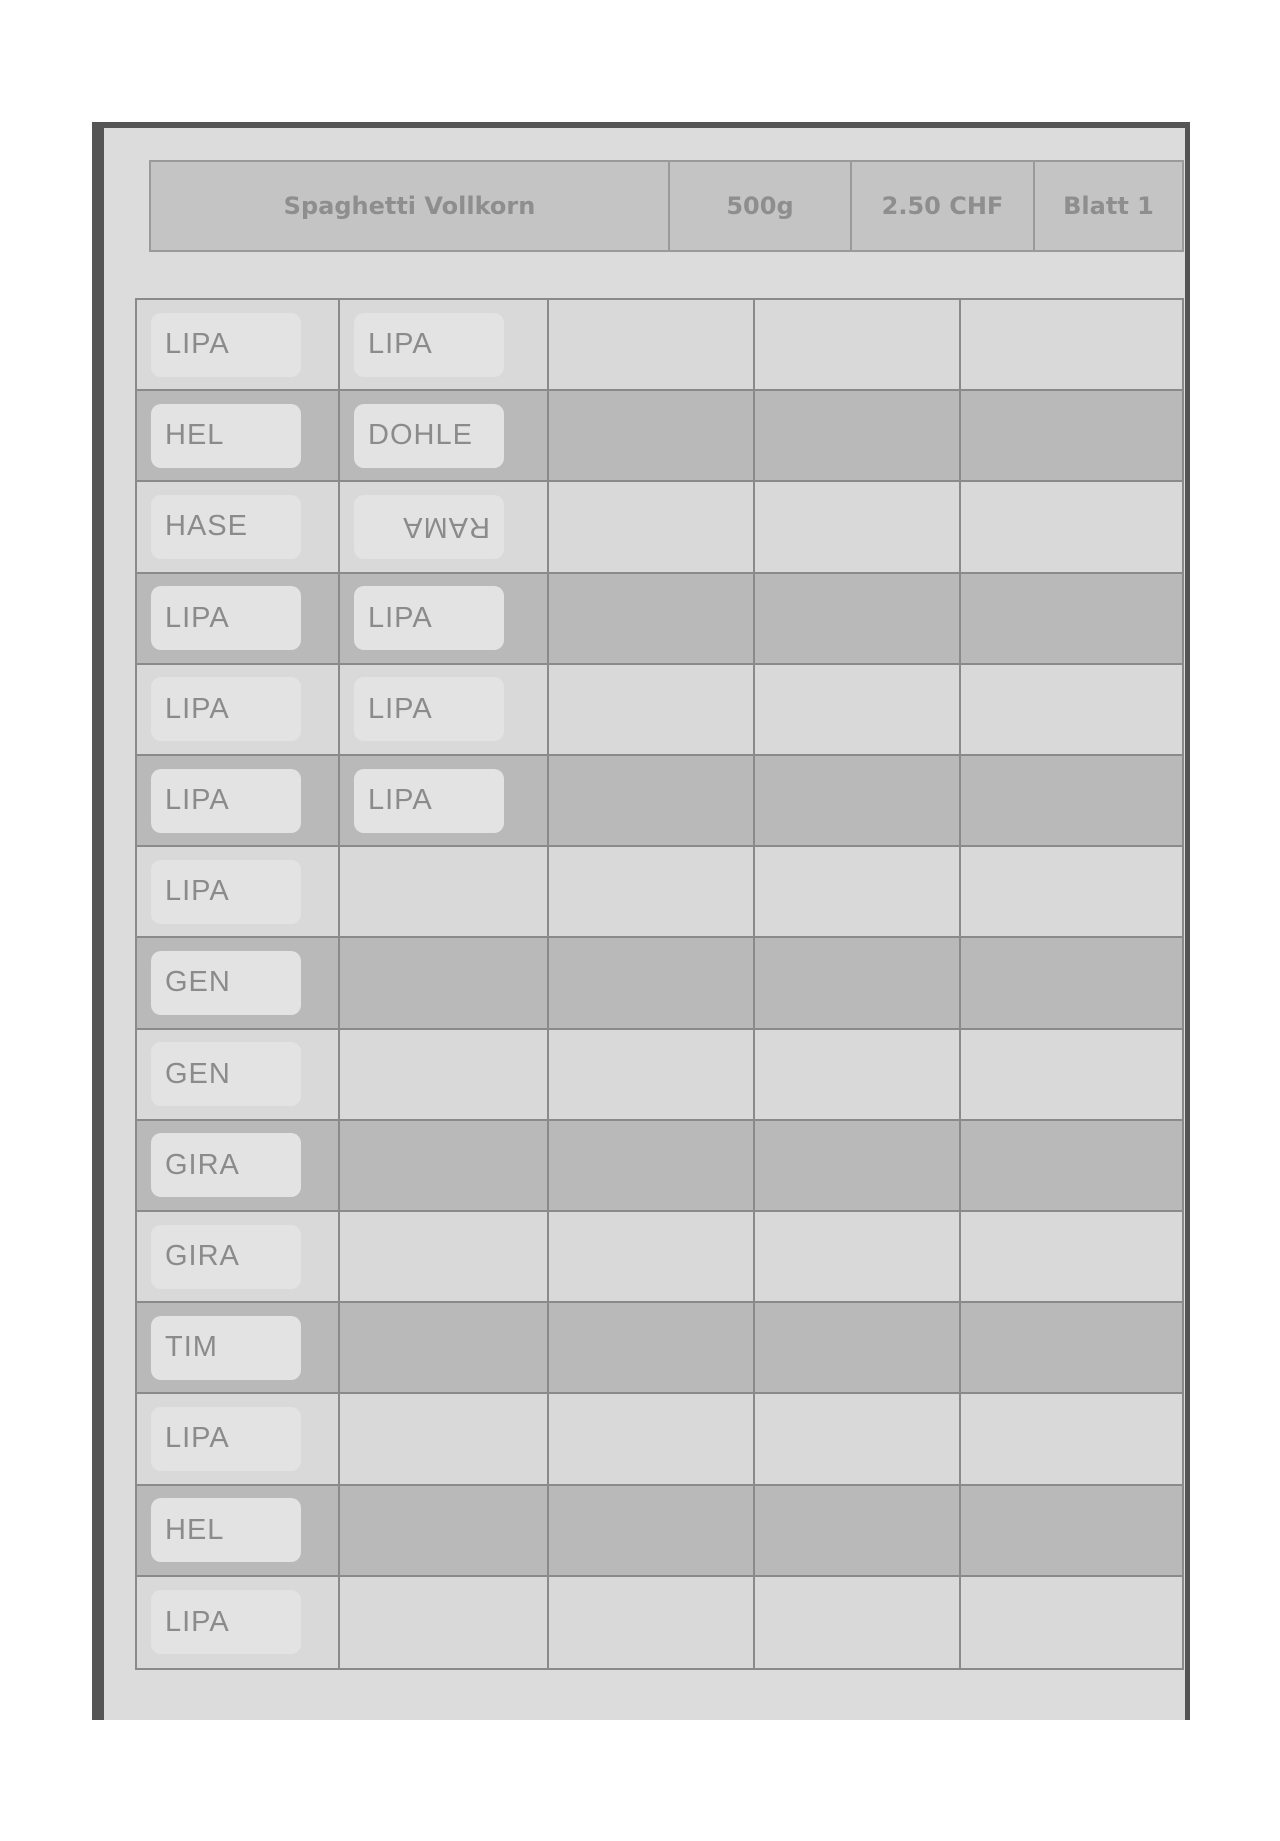 The height and width of the screenshot is (1841, 1280). I want to click on name-tag: HASE, so click(226, 526).